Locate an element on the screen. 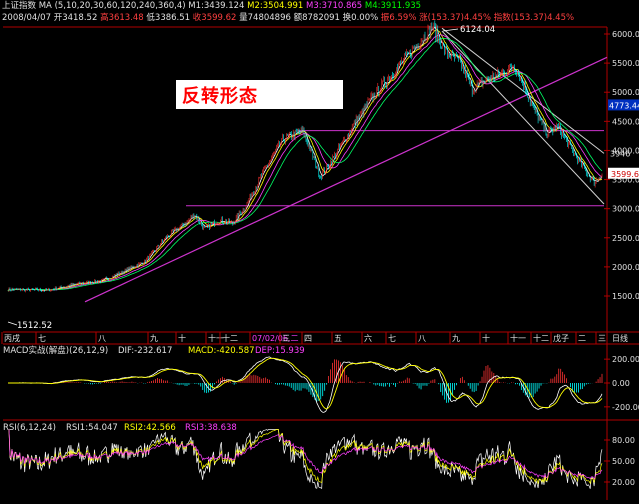  month-label: 戊子 is located at coordinates (561, 338).